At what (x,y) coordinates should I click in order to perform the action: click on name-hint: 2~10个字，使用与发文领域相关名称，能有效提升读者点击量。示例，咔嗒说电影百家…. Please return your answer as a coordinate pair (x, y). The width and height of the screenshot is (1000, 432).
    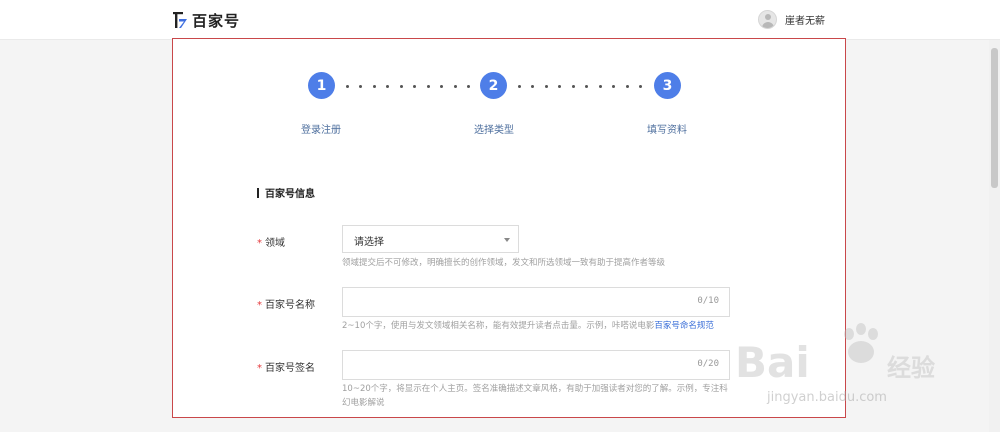
    Looking at the image, I should click on (542, 326).